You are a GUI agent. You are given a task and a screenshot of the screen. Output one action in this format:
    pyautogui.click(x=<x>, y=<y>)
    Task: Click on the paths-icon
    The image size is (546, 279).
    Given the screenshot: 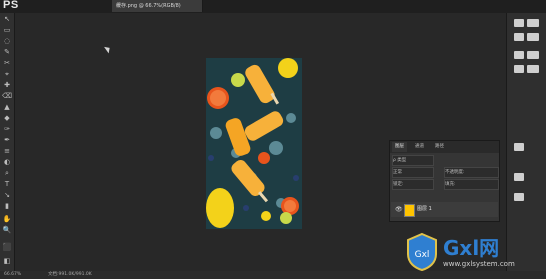 What is the action you would take?
    pyautogui.click(x=519, y=197)
    